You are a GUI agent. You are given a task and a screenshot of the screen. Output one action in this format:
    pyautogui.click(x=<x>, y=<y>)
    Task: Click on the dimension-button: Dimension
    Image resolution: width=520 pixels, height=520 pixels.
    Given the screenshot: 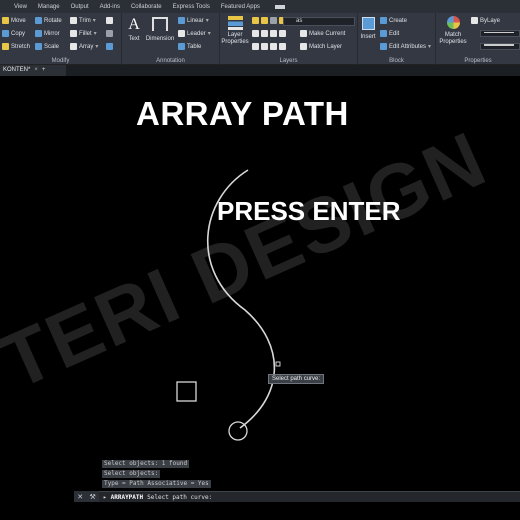 What is the action you would take?
    pyautogui.click(x=160, y=32)
    